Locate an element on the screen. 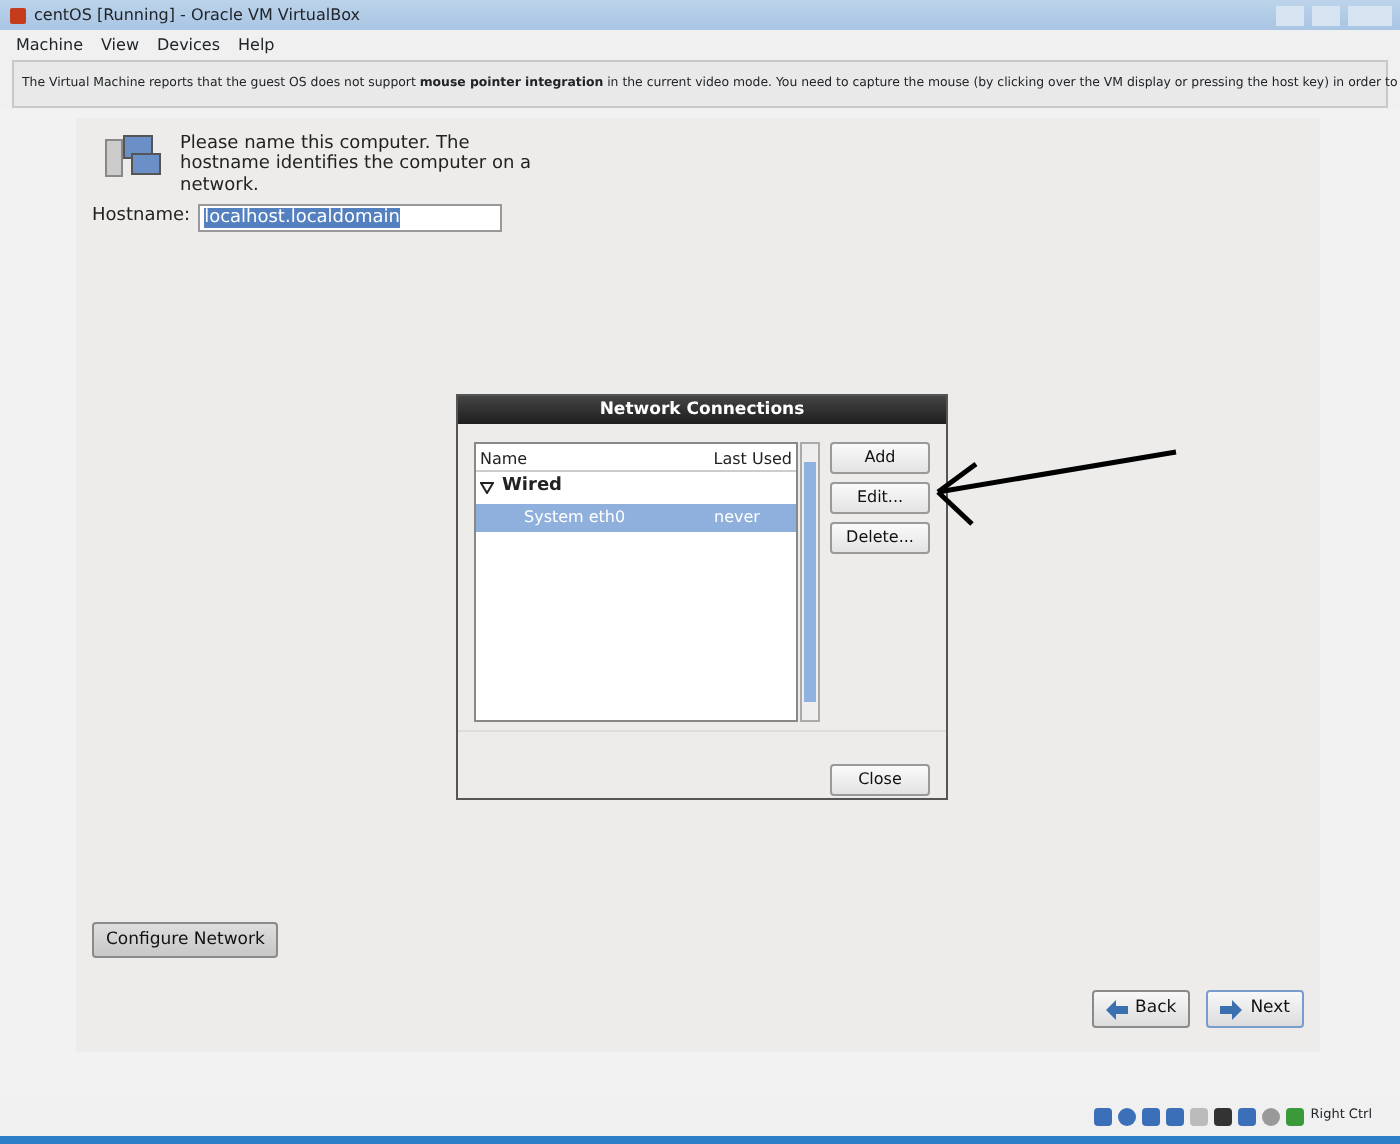 The height and width of the screenshot is (1144, 1400). add-button: Add is located at coordinates (880, 458).